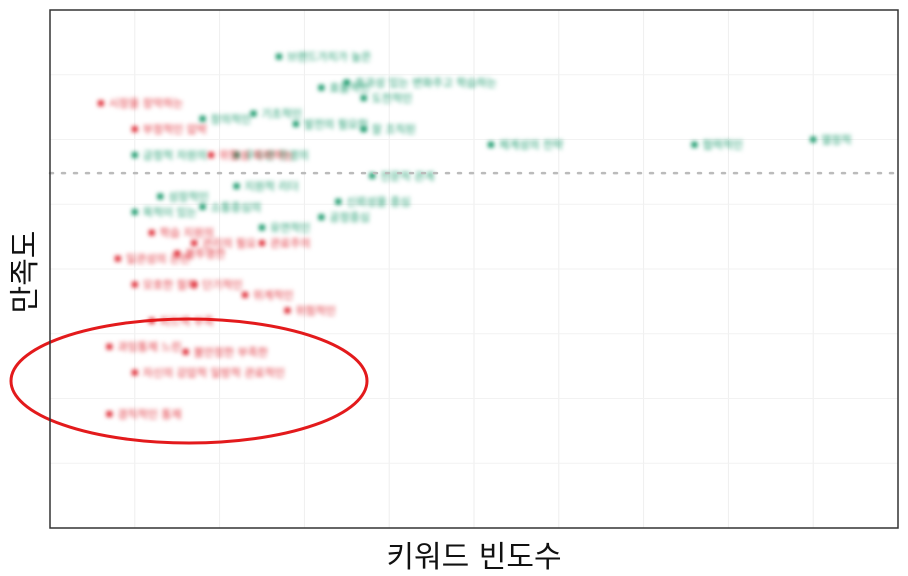  What do you see at coordinates (290, 228) in the screenshot?
I see `point-label: 유연적인` at bounding box center [290, 228].